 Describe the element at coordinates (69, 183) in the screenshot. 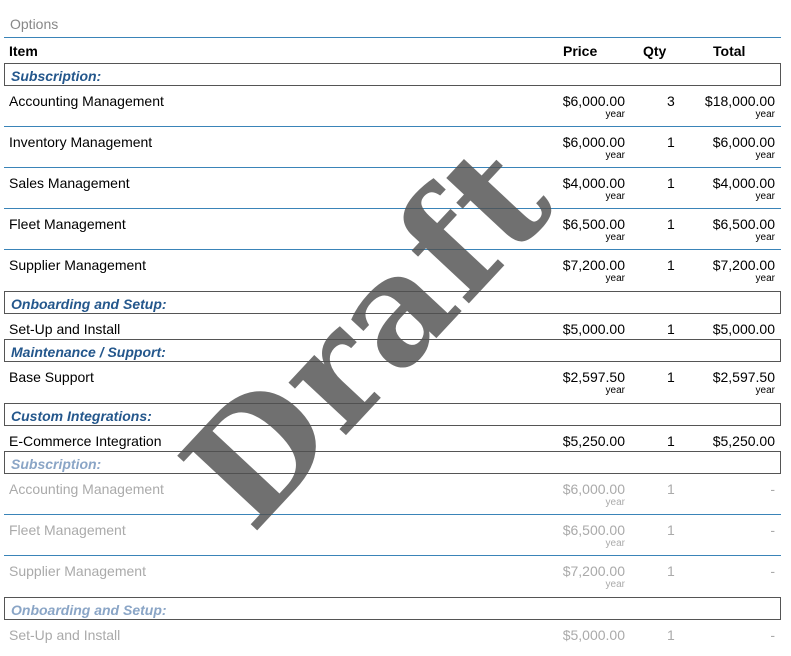

I see `item-name: Sales Management` at that location.